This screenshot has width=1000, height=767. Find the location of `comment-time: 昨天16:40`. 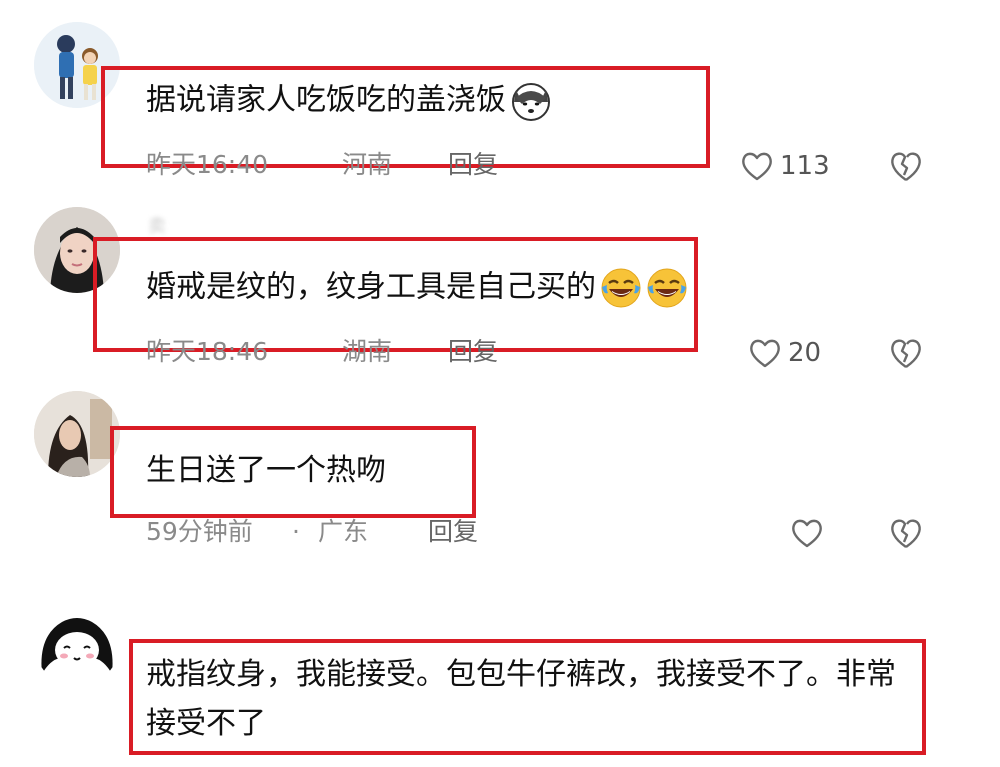

comment-time: 昨天16:40 is located at coordinates (207, 164).